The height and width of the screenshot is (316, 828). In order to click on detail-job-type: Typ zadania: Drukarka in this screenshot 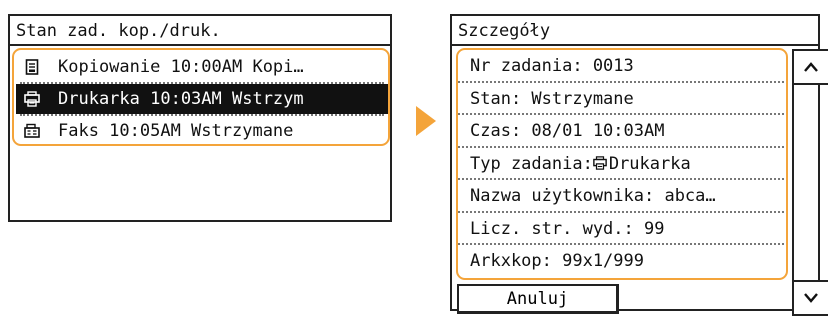, I will do `click(621, 164)`.